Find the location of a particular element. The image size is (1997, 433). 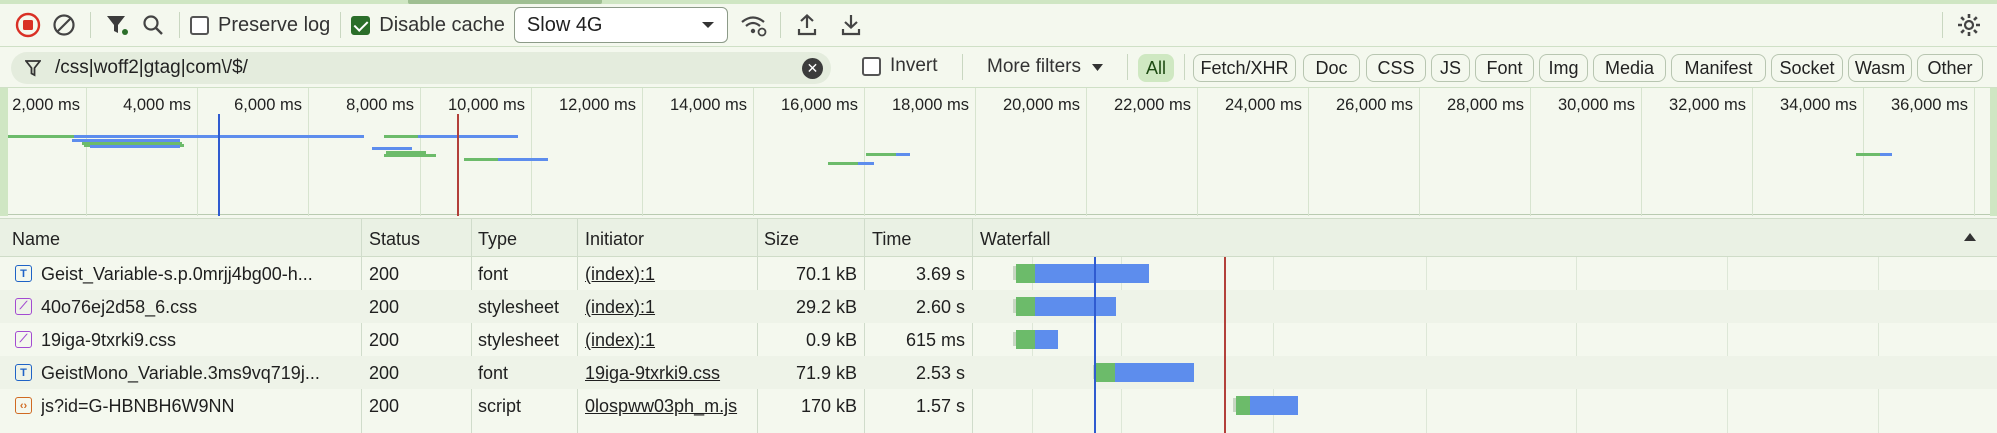

column-header-name: Name is located at coordinates (36, 239).